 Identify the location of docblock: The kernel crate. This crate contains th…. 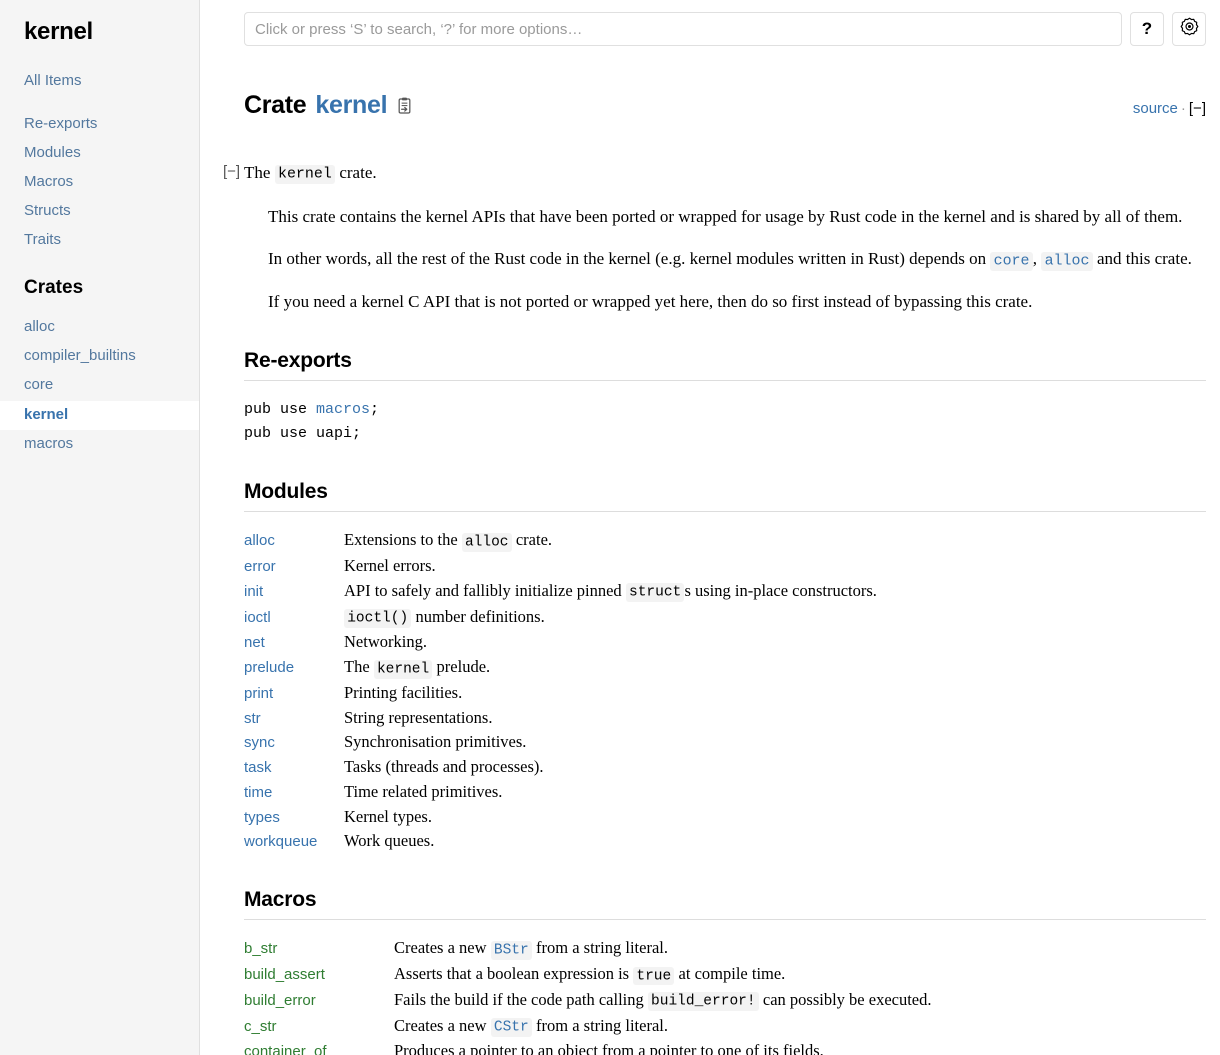
(725, 238).